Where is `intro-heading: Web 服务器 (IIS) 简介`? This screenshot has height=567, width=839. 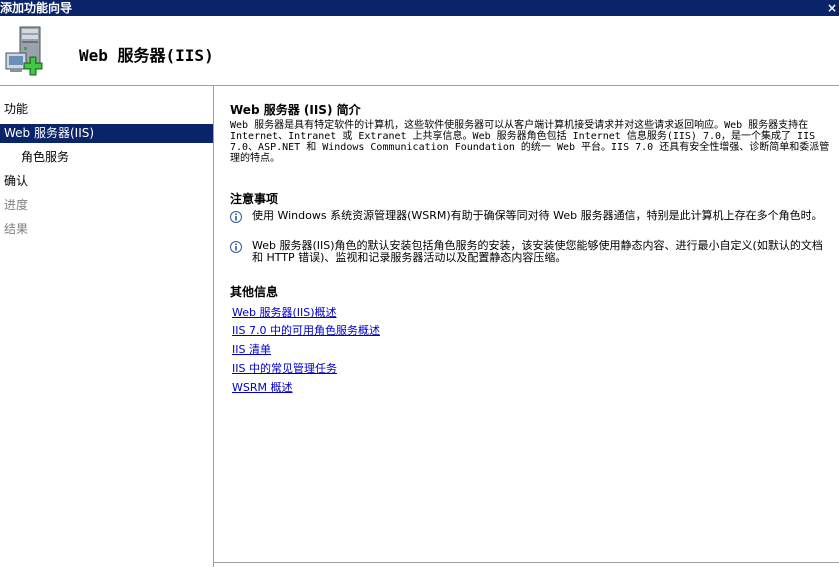 intro-heading: Web 服务器 (IIS) 简介 is located at coordinates (295, 110).